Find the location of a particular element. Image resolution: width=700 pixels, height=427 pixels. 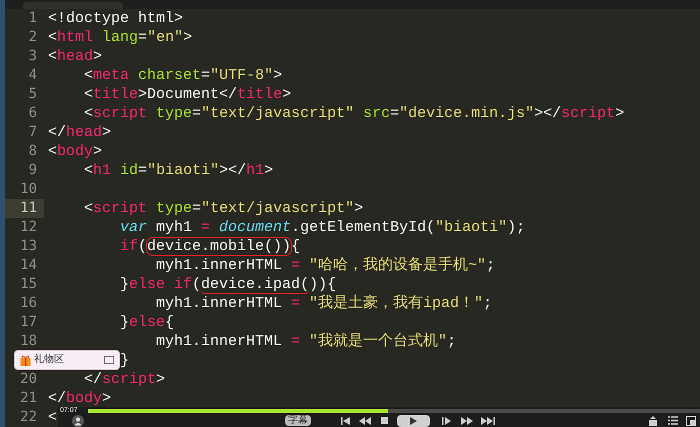

skip-forward-icon is located at coordinates (488, 420).